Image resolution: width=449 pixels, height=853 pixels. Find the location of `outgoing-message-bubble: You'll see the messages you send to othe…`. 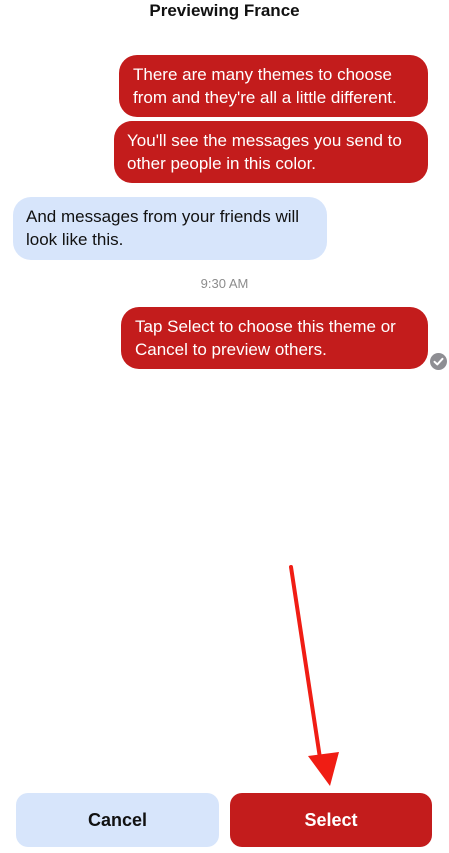

outgoing-message-bubble: You'll see the messages you send to othe… is located at coordinates (271, 152).